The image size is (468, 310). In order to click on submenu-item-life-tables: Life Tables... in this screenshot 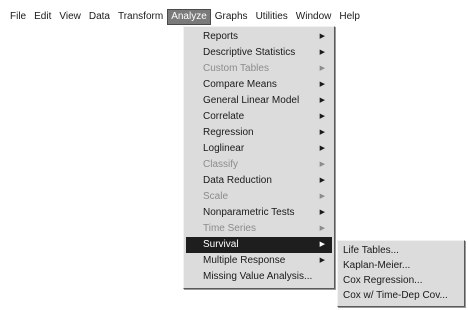, I will do `click(401, 250)`.